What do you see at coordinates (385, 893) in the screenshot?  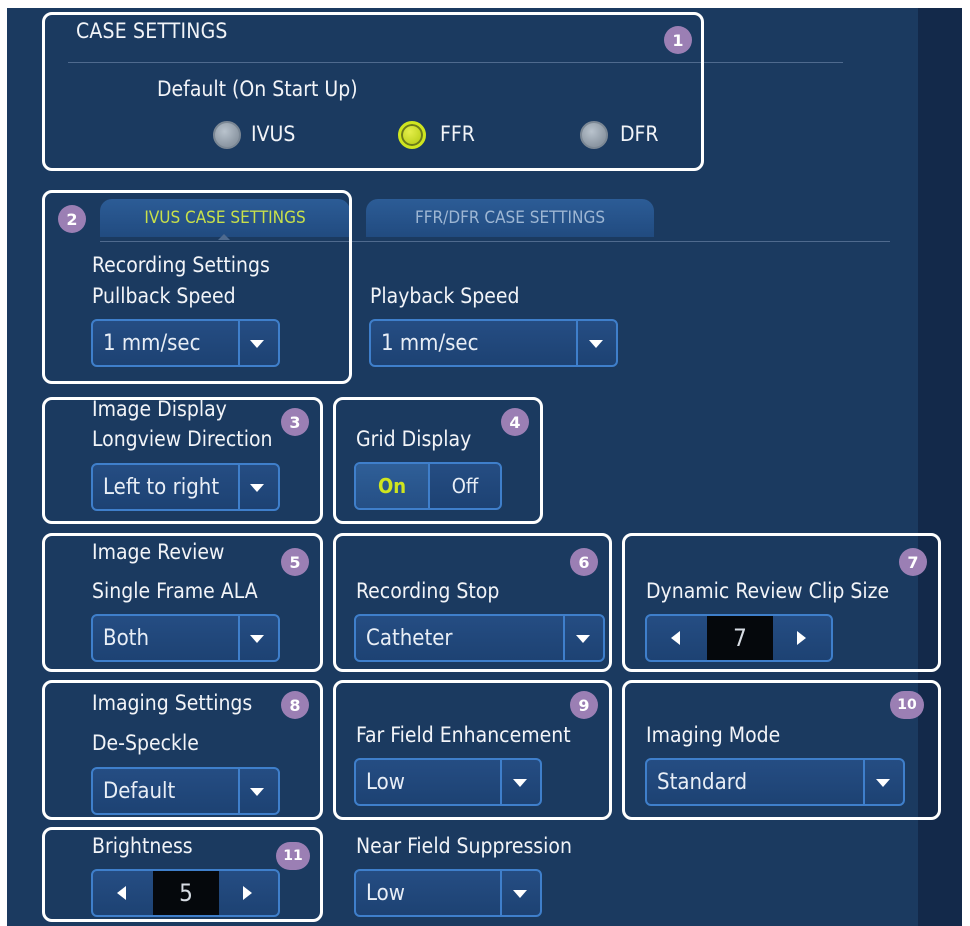 I see `near-field-suppression-value: Low` at bounding box center [385, 893].